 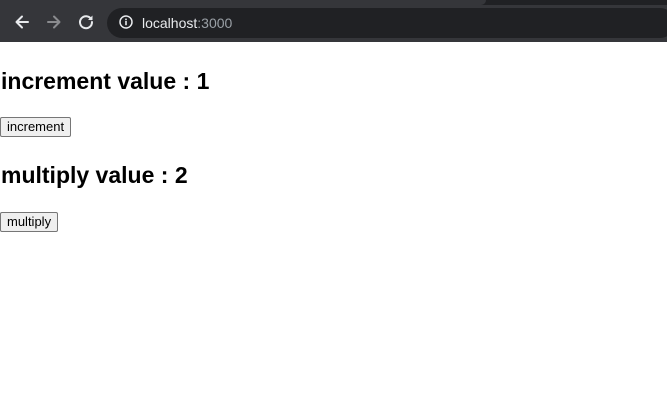 I want to click on back-button, so click(x=22, y=22).